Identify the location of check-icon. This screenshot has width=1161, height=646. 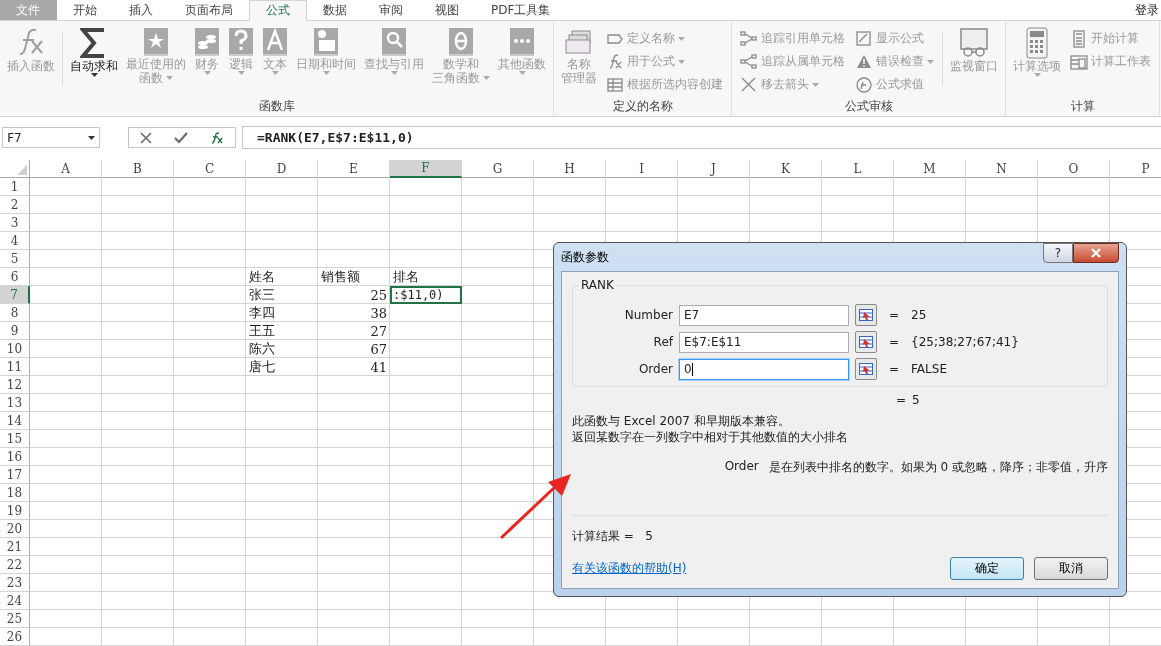
(181, 137).